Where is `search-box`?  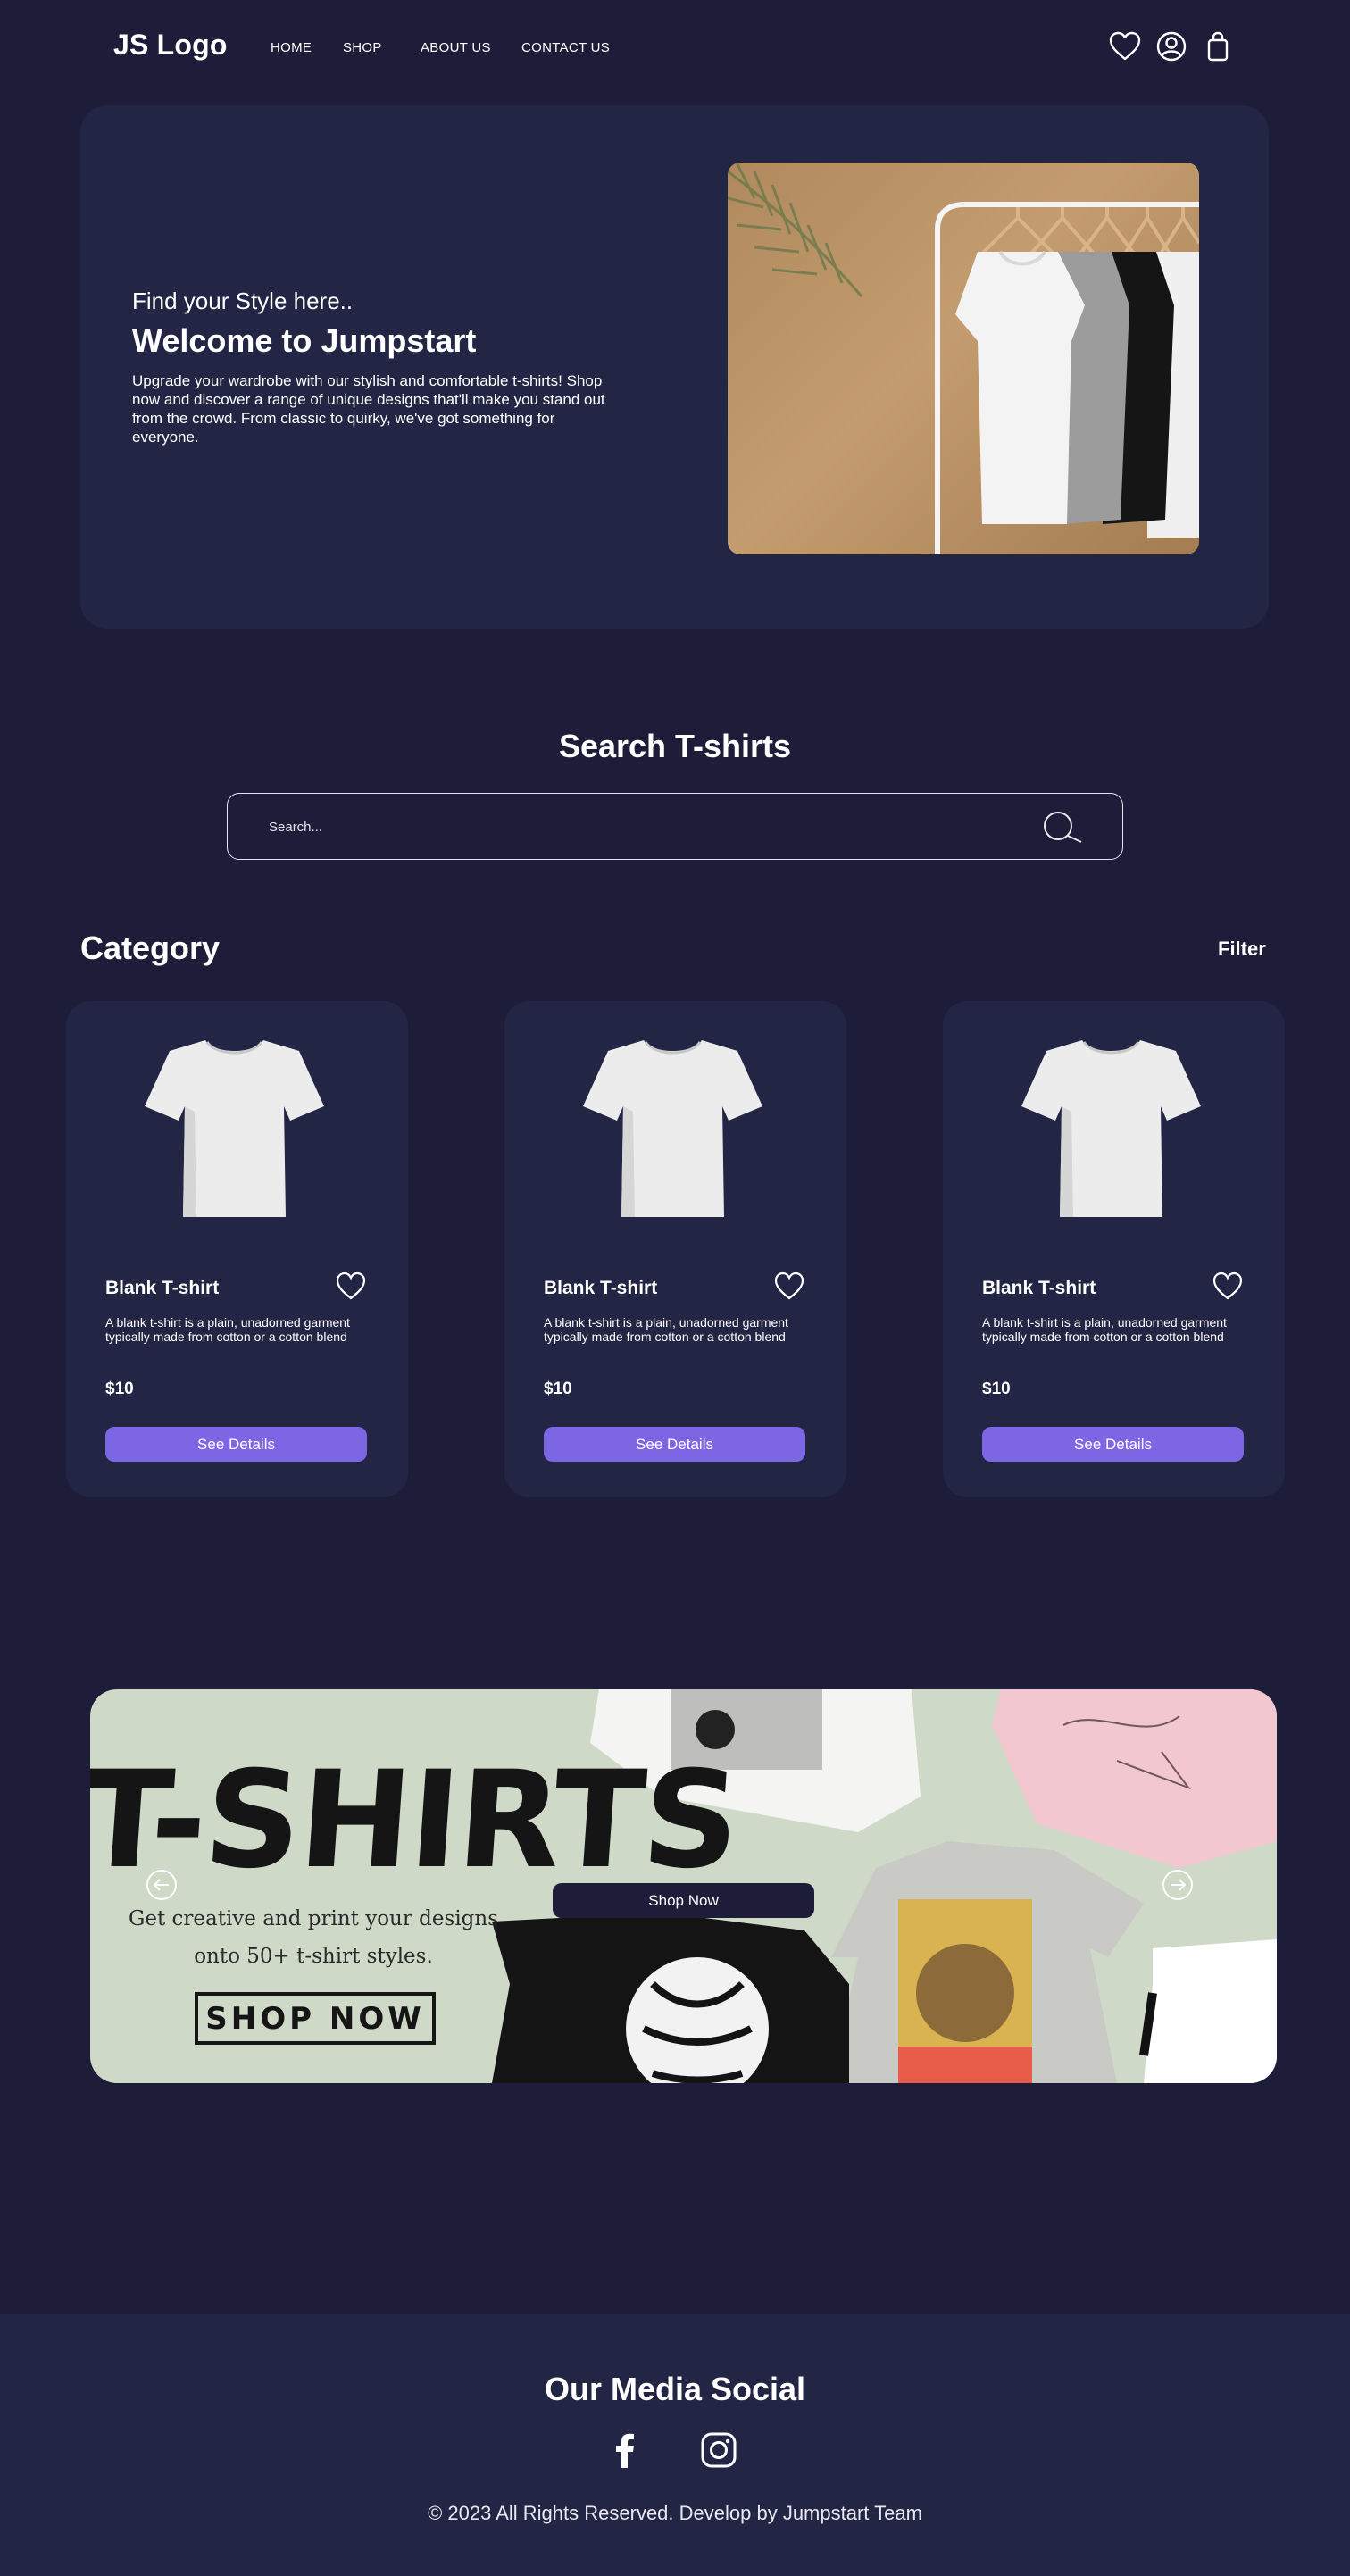 search-box is located at coordinates (675, 826).